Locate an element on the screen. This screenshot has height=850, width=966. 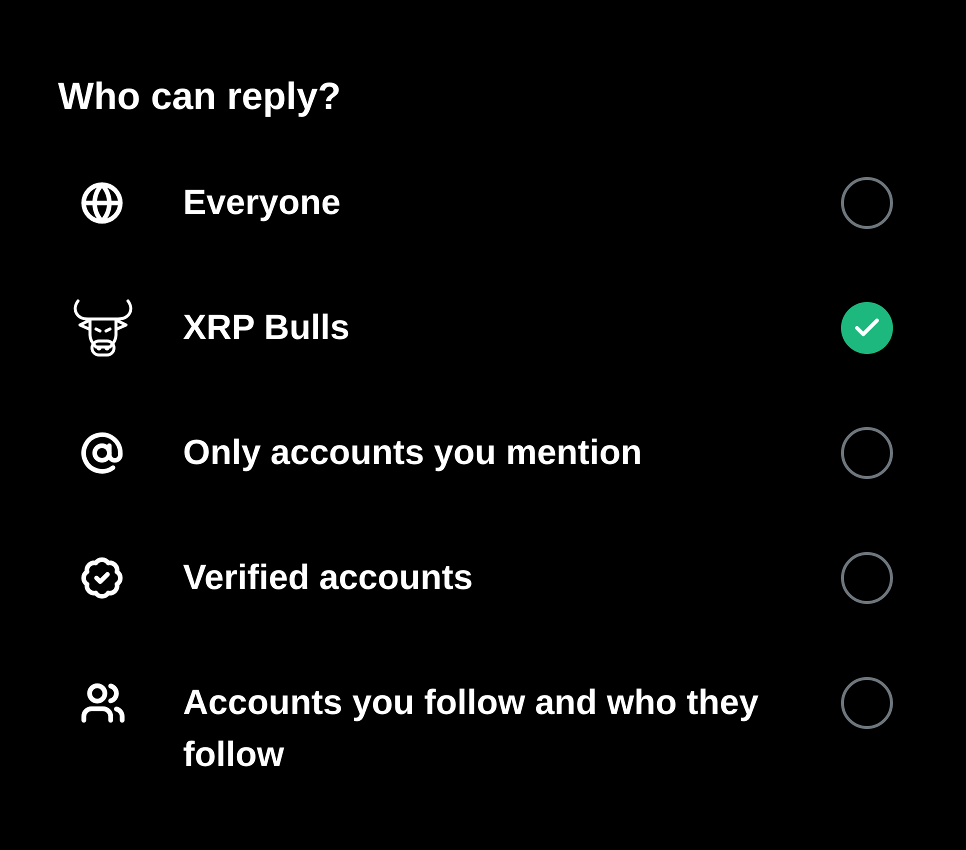
option-label: Verified accounts is located at coordinates (483, 578).